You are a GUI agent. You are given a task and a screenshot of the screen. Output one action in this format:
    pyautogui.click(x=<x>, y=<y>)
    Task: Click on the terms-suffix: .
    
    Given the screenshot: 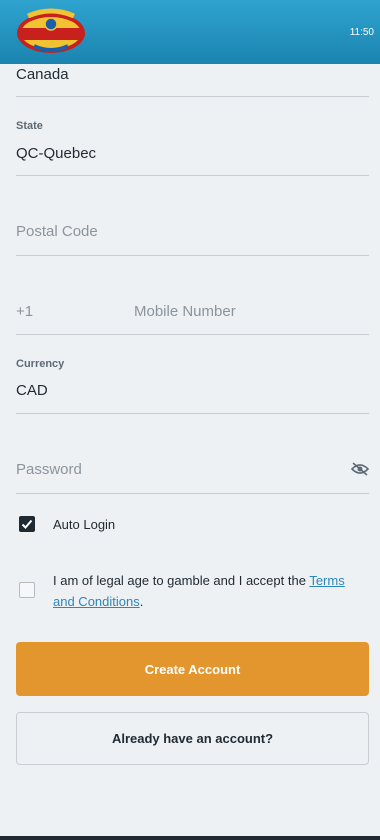 What is the action you would take?
    pyautogui.click(x=141, y=601)
    